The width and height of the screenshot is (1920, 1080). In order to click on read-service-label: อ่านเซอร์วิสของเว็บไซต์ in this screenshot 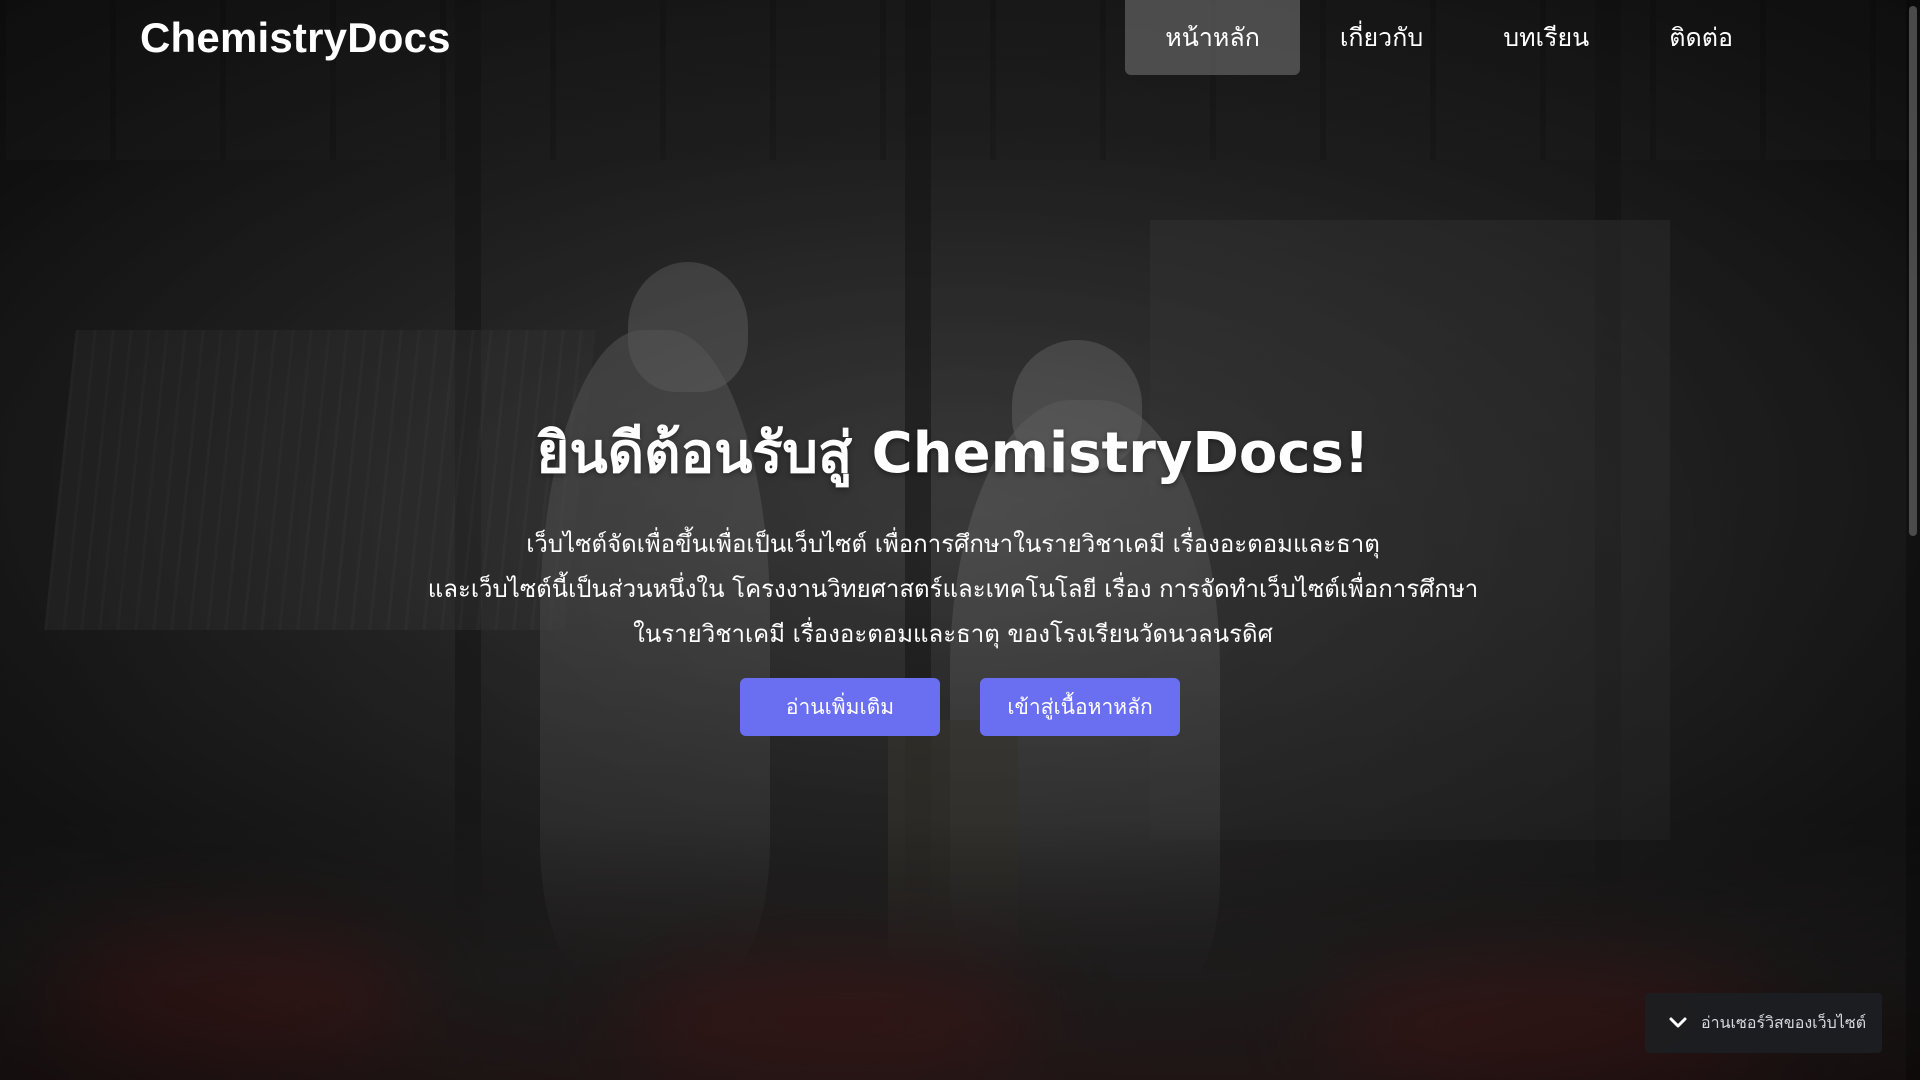, I will do `click(1784, 1022)`.